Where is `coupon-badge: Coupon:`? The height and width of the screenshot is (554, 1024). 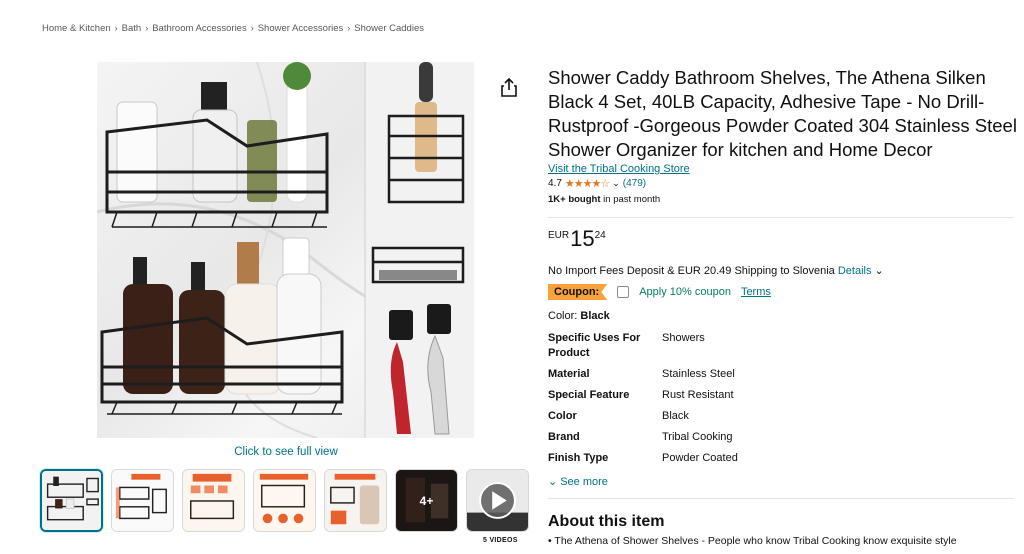
coupon-badge: Coupon: is located at coordinates (578, 292).